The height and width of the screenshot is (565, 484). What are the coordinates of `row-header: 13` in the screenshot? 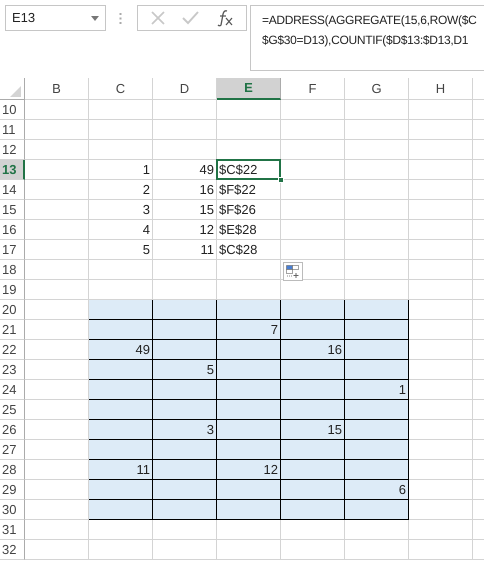 It's located at (12, 170).